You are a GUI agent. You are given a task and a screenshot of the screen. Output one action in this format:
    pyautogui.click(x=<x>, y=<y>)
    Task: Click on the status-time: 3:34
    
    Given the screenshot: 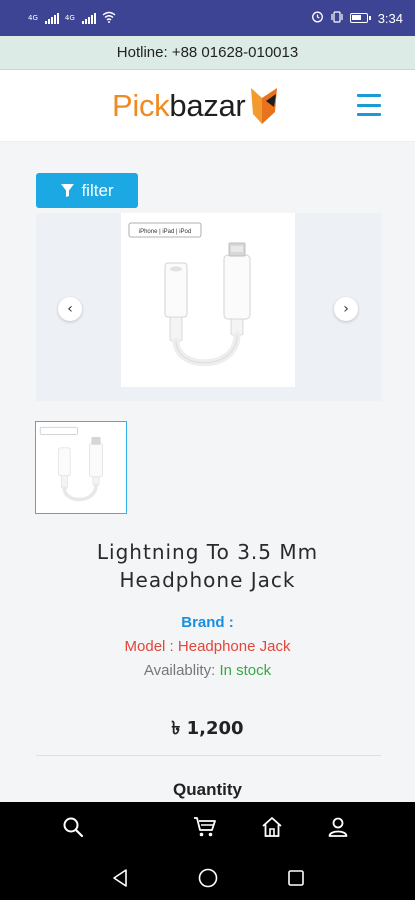 What is the action you would take?
    pyautogui.click(x=390, y=18)
    